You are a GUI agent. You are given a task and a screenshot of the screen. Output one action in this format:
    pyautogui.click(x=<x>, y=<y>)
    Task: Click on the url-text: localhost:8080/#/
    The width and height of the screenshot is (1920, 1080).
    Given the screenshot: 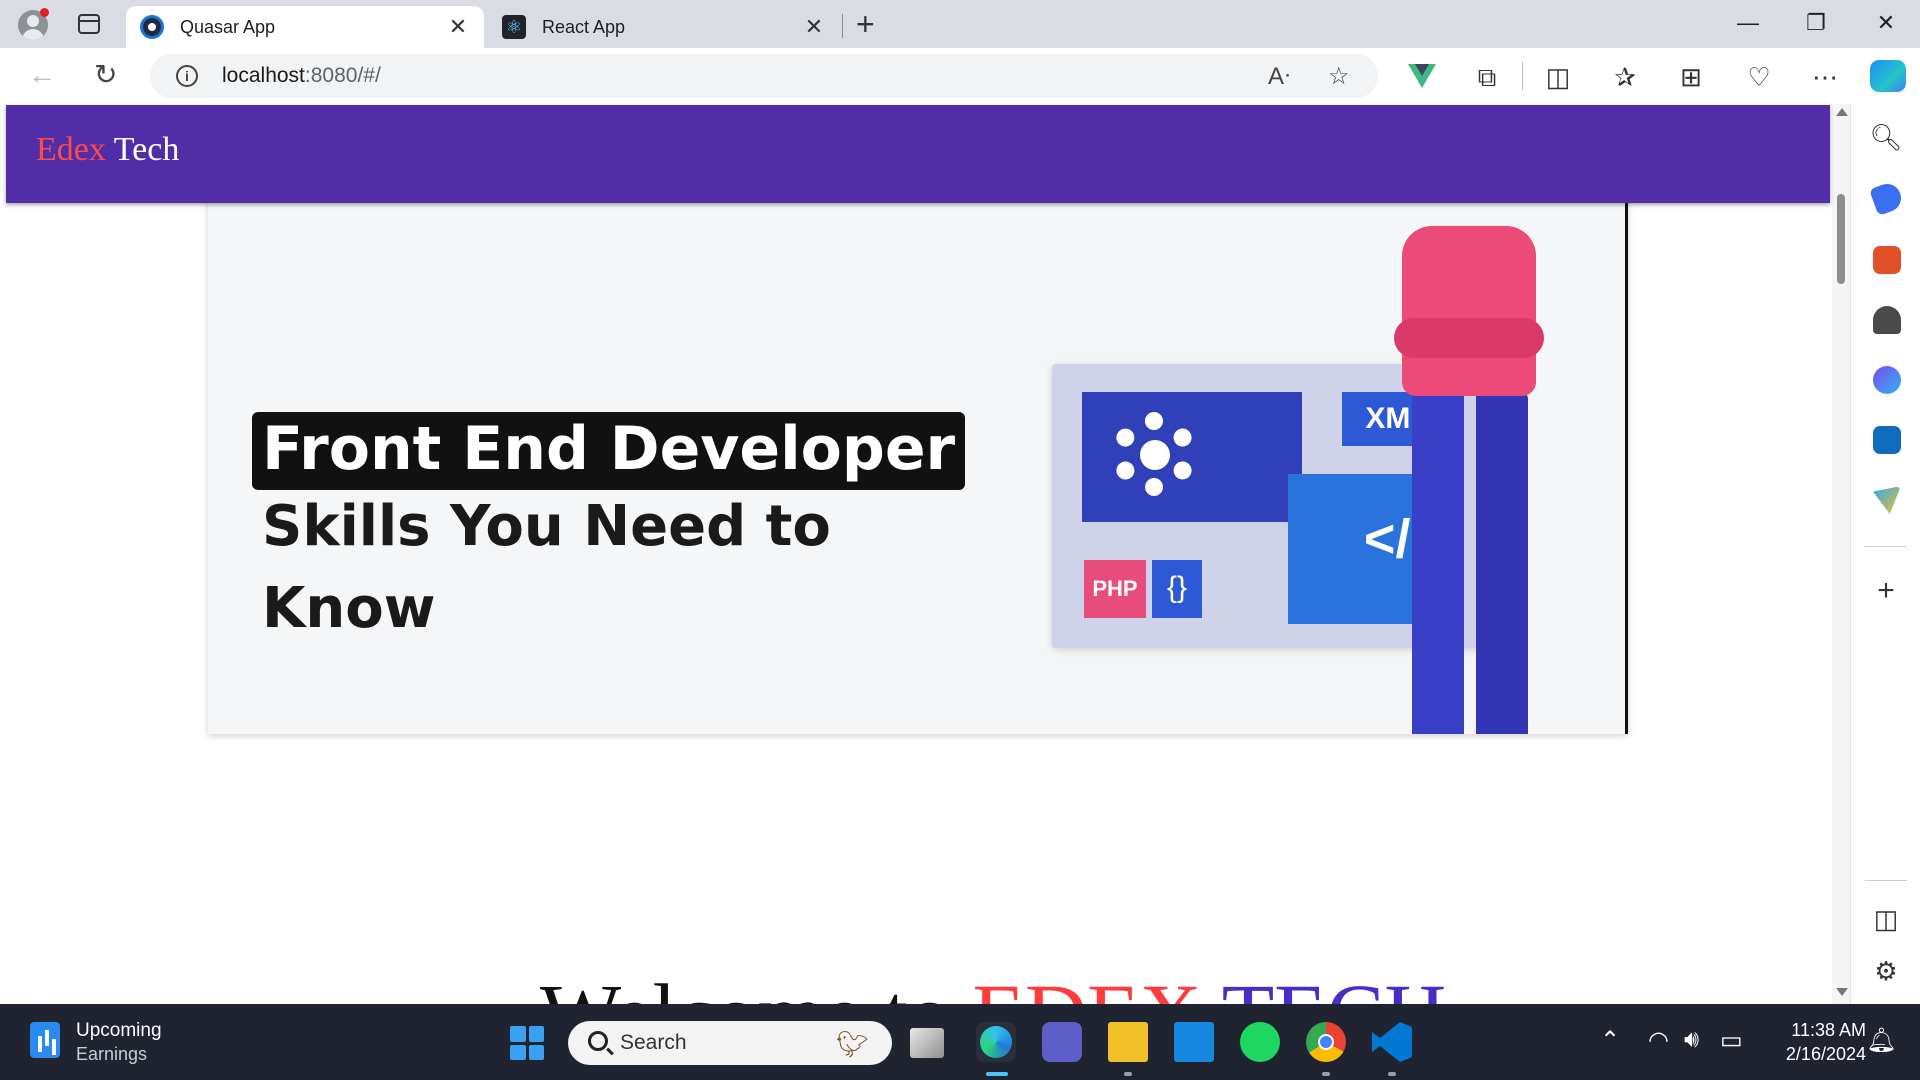 What is the action you would take?
    pyautogui.click(x=301, y=76)
    